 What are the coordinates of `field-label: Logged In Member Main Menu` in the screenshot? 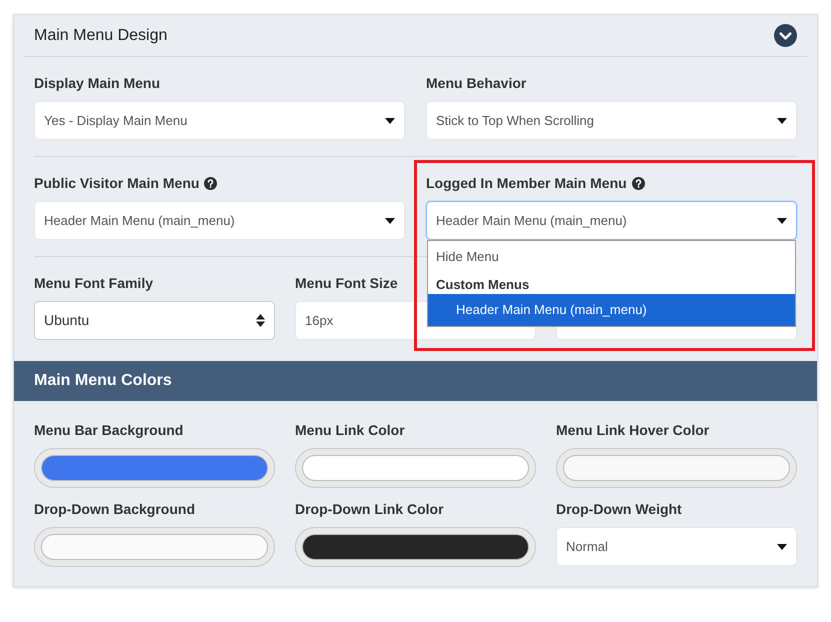 It's located at (526, 183).